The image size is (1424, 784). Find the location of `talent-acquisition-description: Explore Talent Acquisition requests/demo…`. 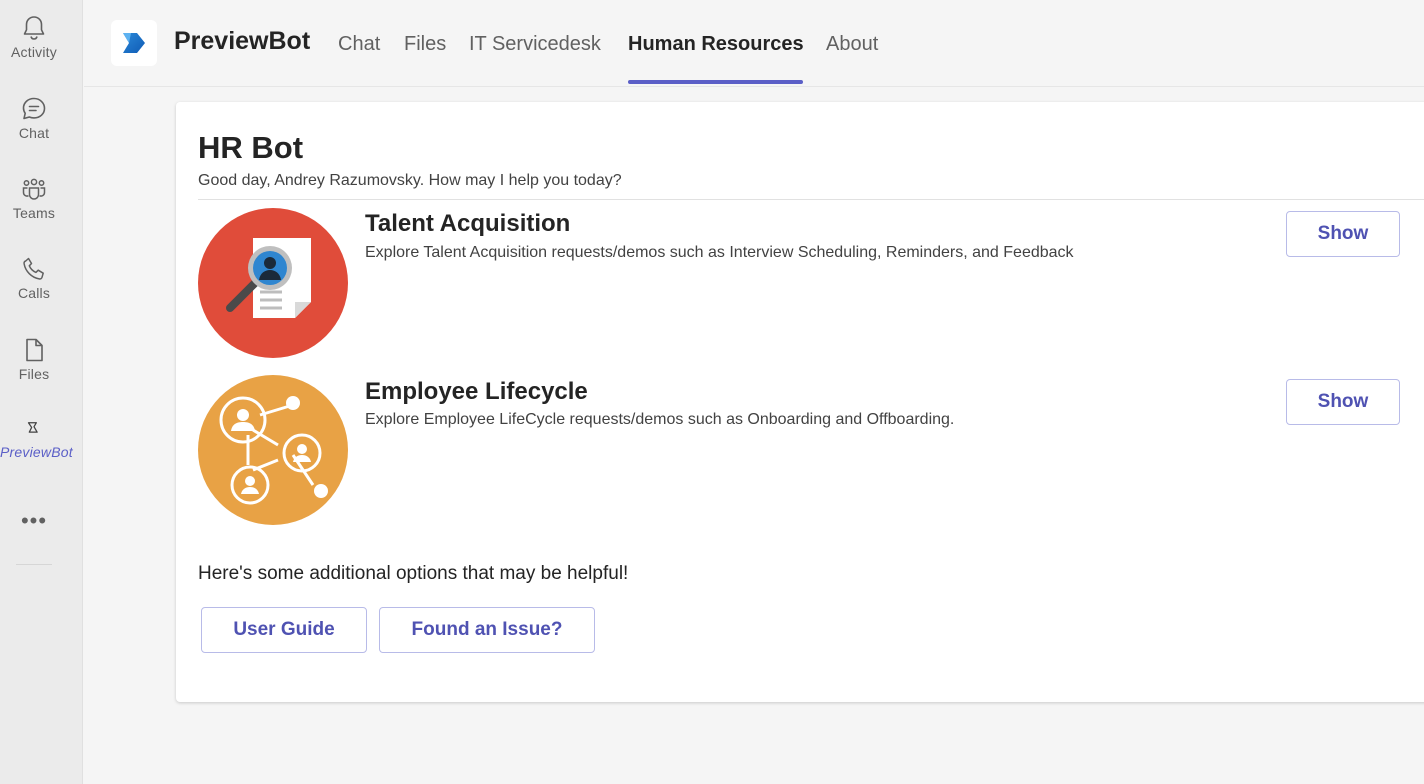

talent-acquisition-description: Explore Talent Acquisition requests/demo… is located at coordinates (719, 252).